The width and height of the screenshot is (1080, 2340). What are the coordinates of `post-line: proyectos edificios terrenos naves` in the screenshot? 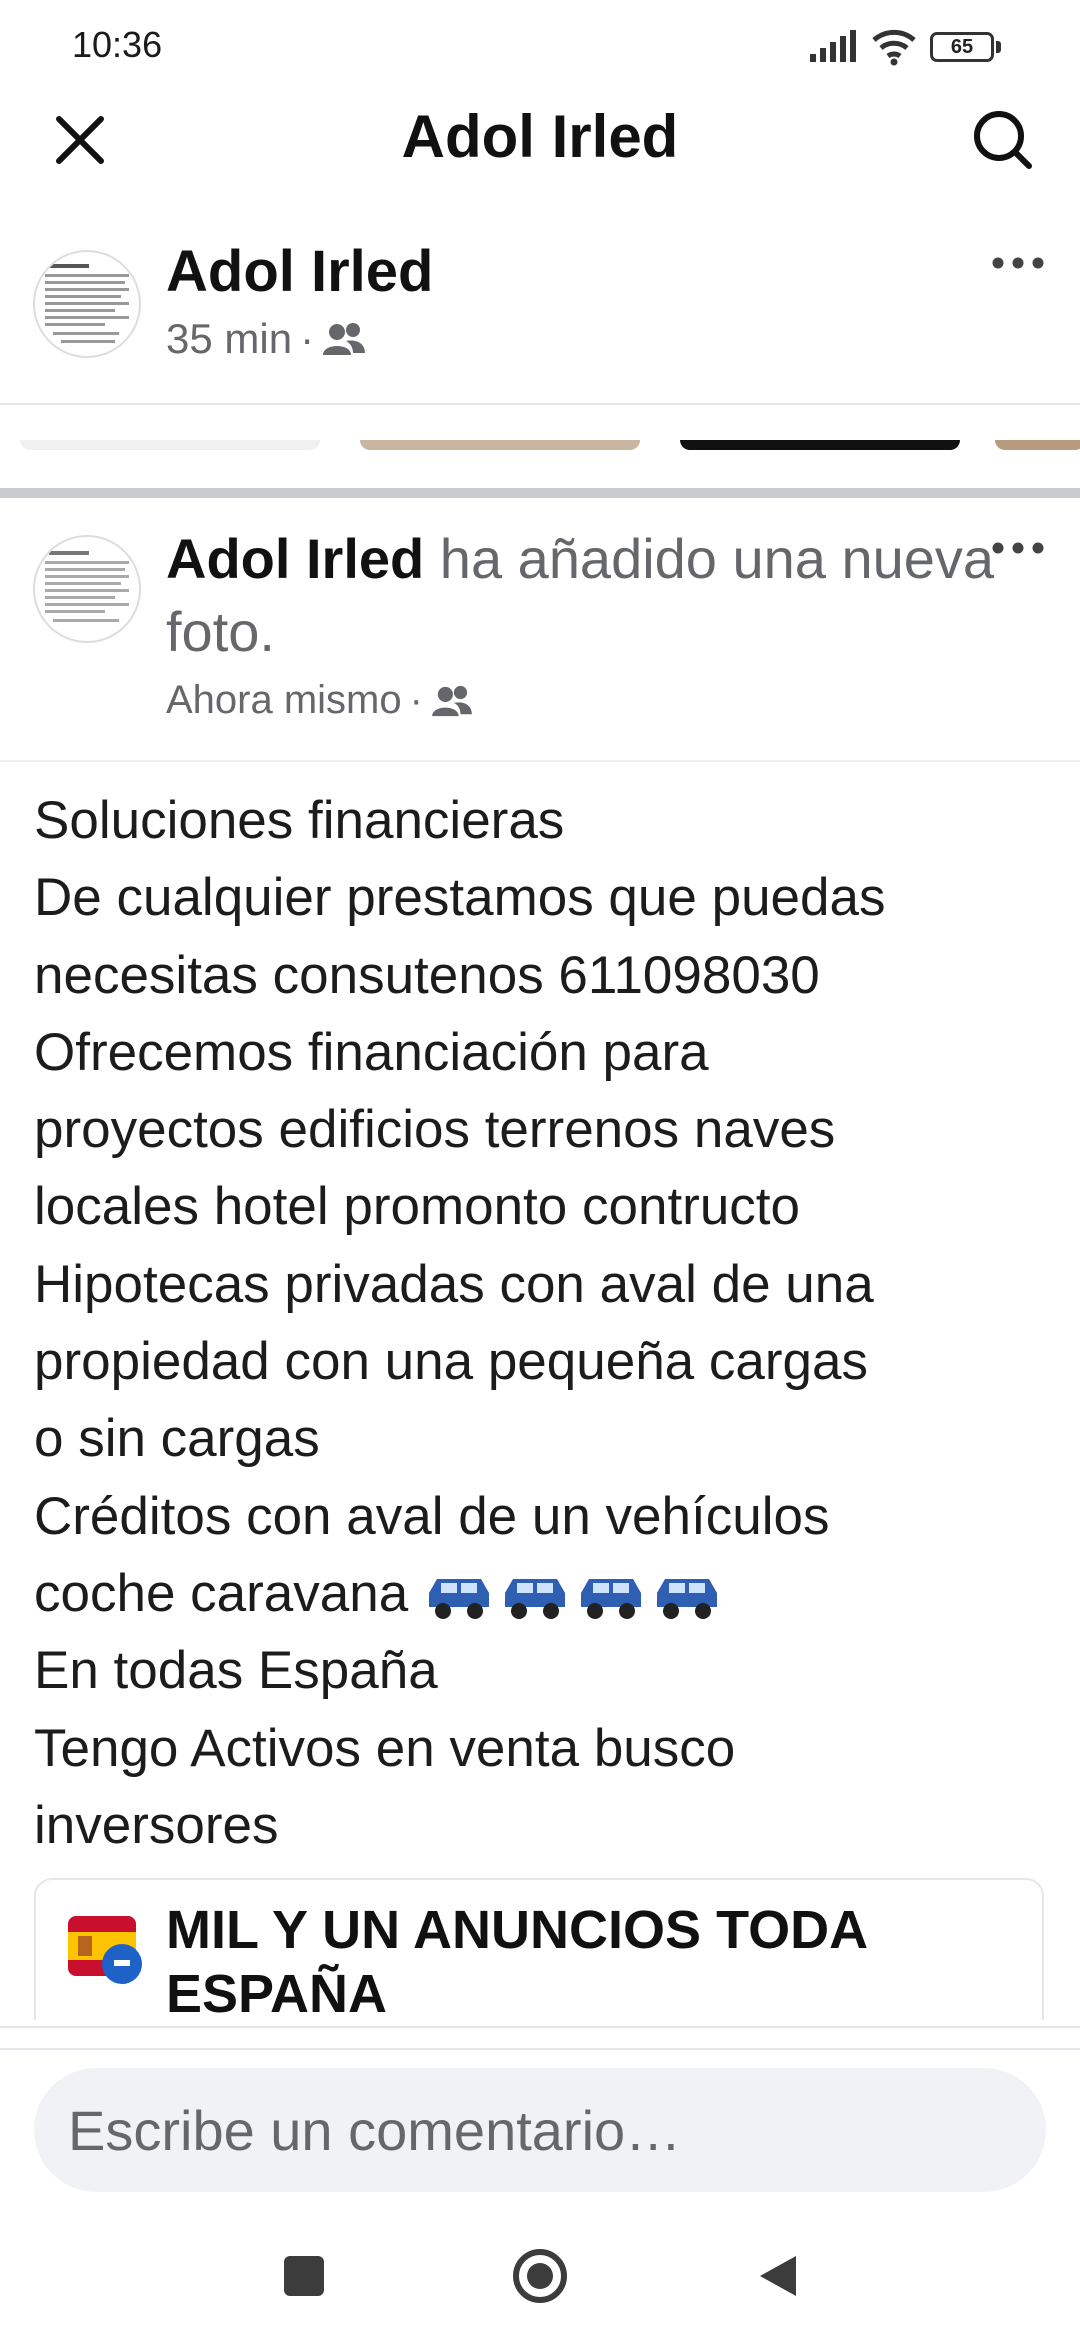 It's located at (435, 1130).